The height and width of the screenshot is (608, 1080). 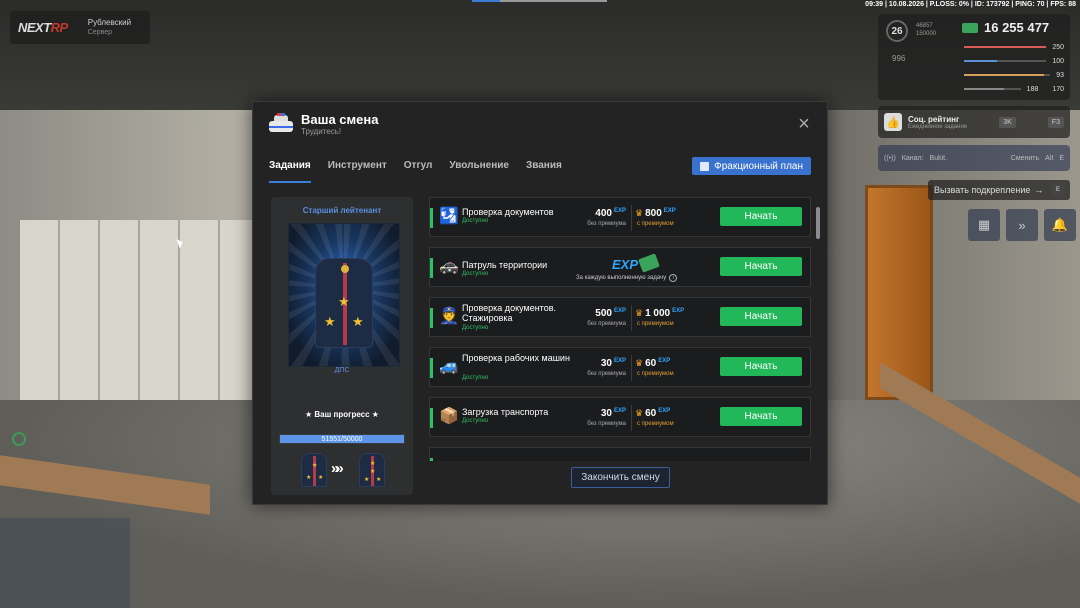 I want to click on social-value: 3K, so click(x=1007, y=122).